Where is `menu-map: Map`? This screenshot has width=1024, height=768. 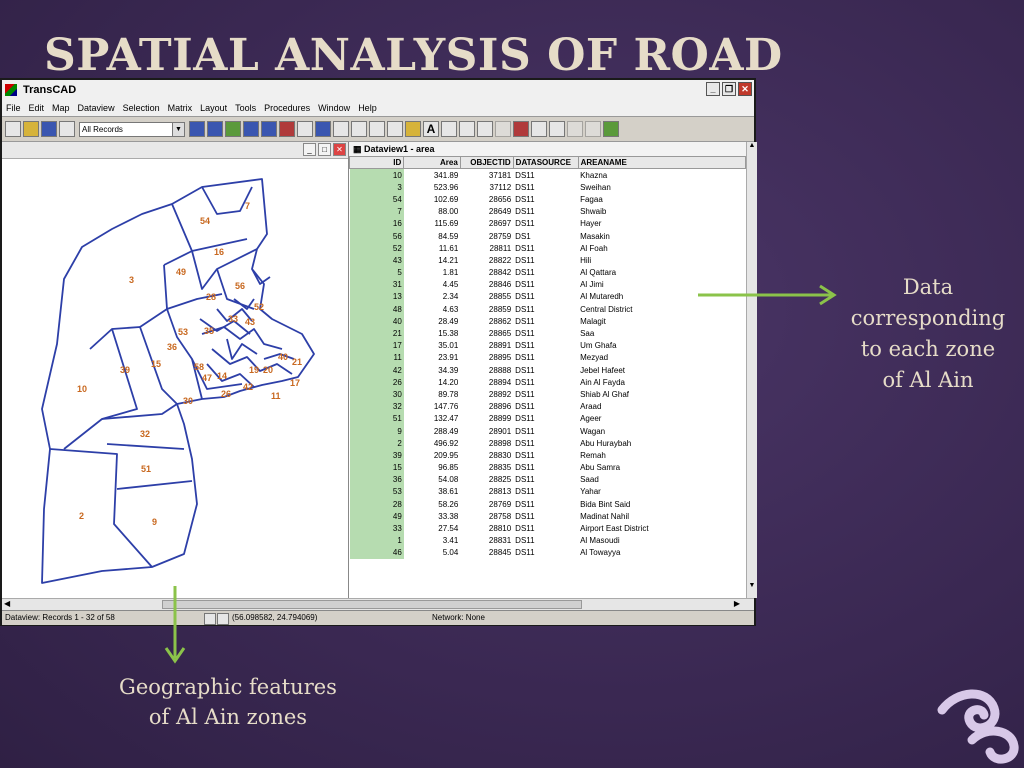
menu-map: Map is located at coordinates (61, 108).